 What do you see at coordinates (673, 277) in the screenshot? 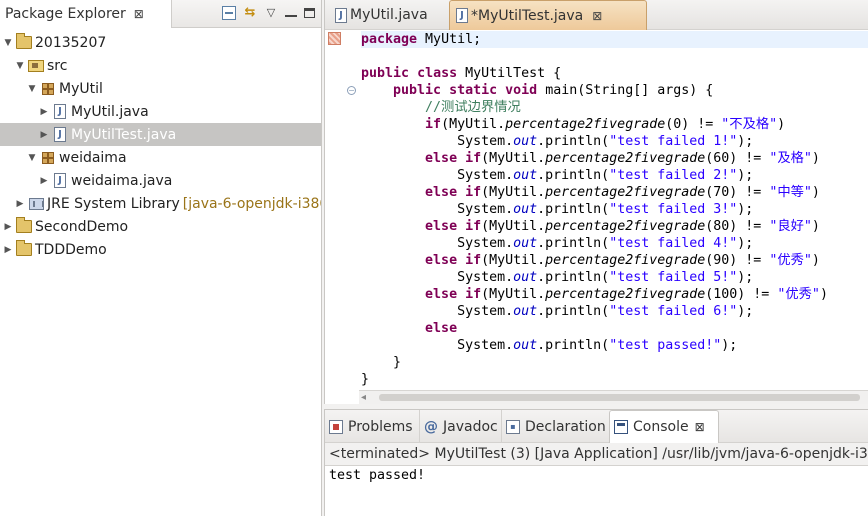
I see `code-token: "test failed 5!"` at bounding box center [673, 277].